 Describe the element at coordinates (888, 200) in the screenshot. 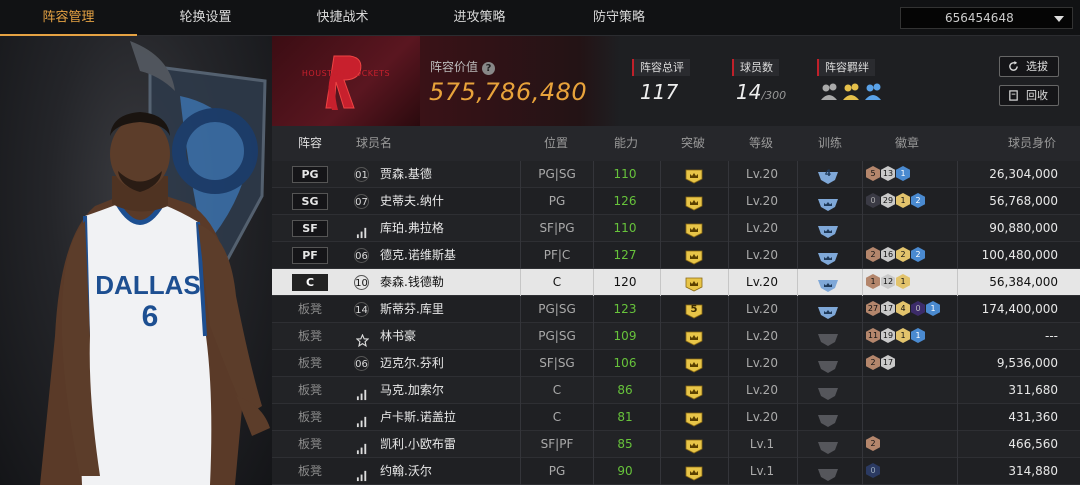

I see `badge-silver: 29` at that location.